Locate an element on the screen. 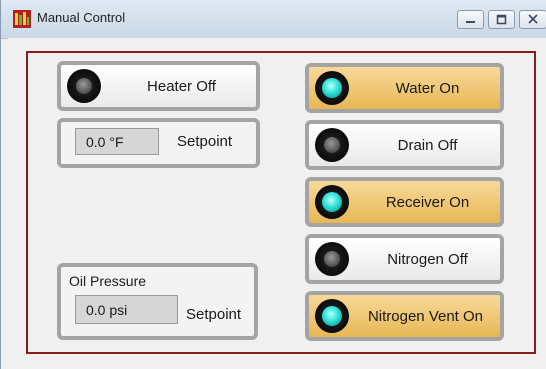 The width and height of the screenshot is (546, 369). receiver-button-label: Receiver On is located at coordinates (427, 202).